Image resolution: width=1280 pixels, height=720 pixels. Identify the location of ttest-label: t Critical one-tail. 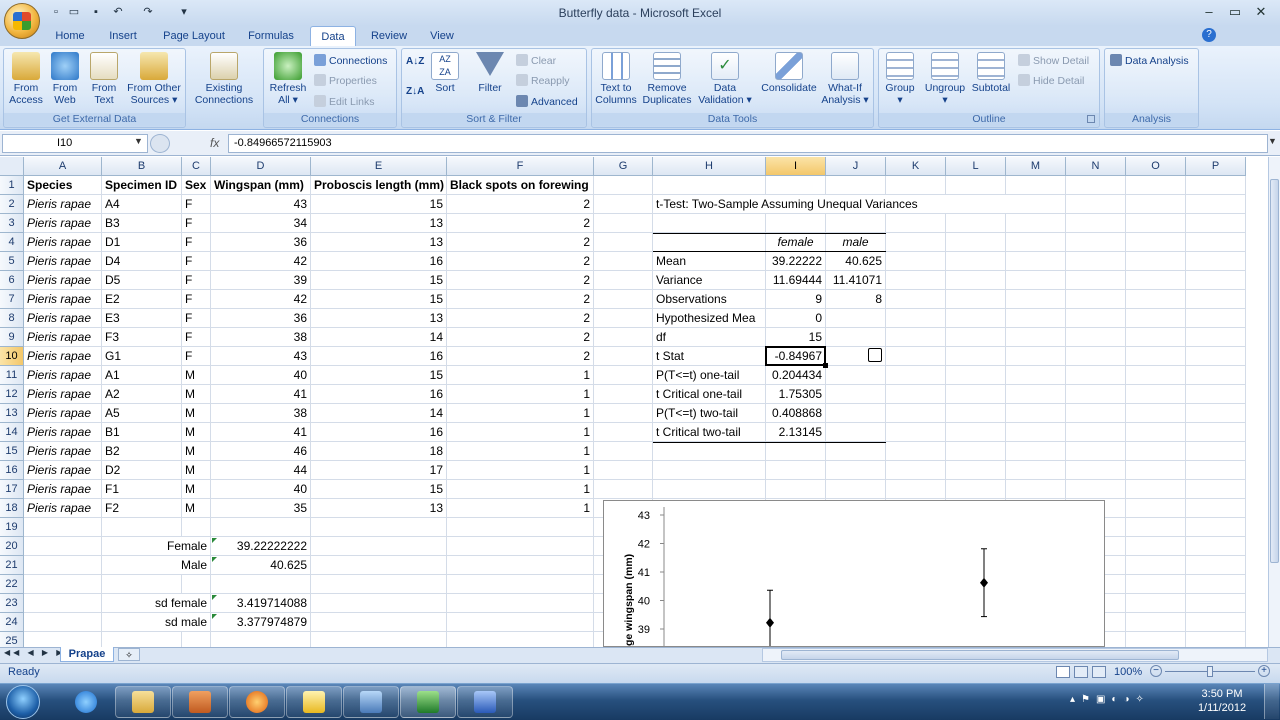
(709, 394).